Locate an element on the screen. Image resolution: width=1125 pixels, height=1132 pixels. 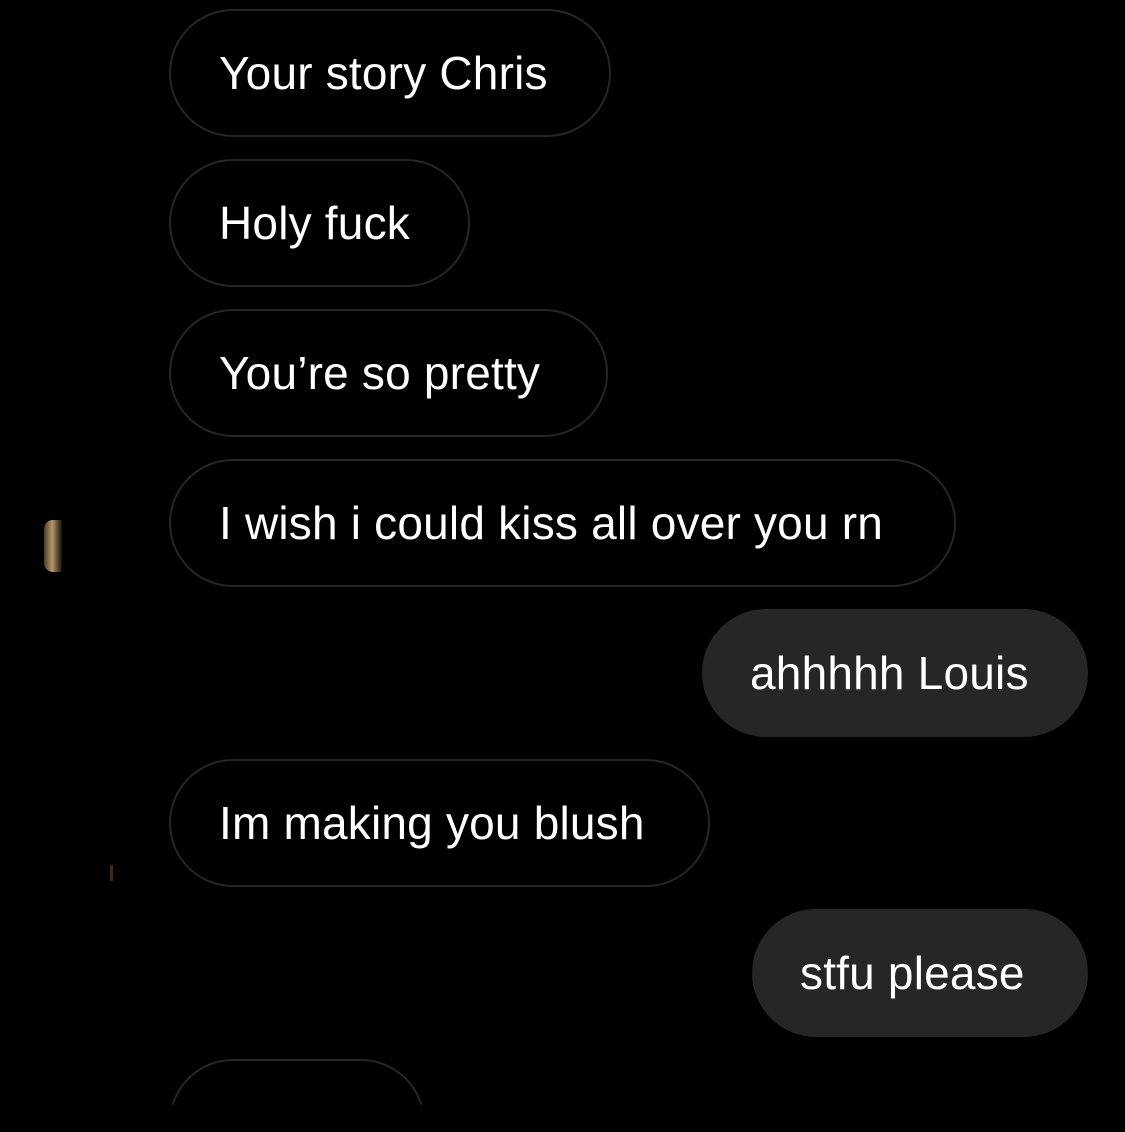
message-bubble-incoming: Im making you blush is located at coordinates (439, 823).